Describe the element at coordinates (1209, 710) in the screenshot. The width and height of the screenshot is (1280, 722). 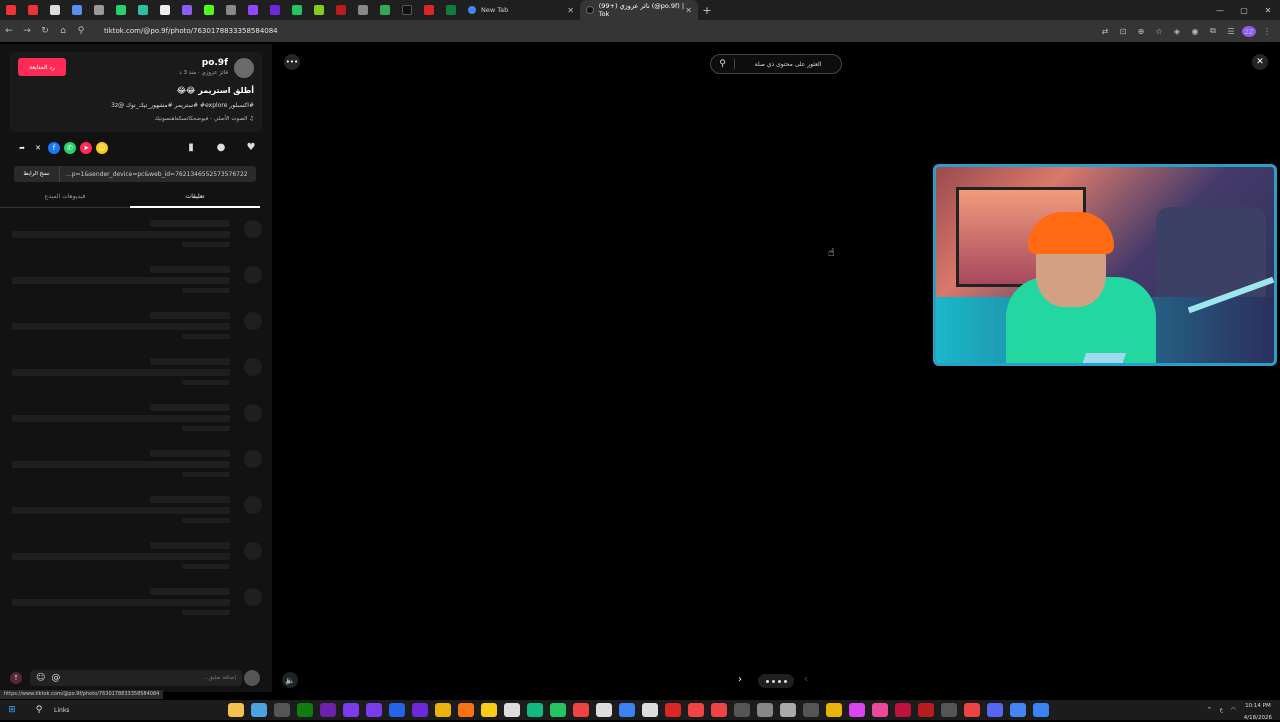
I see `tray-chevron-icon: ^` at that location.